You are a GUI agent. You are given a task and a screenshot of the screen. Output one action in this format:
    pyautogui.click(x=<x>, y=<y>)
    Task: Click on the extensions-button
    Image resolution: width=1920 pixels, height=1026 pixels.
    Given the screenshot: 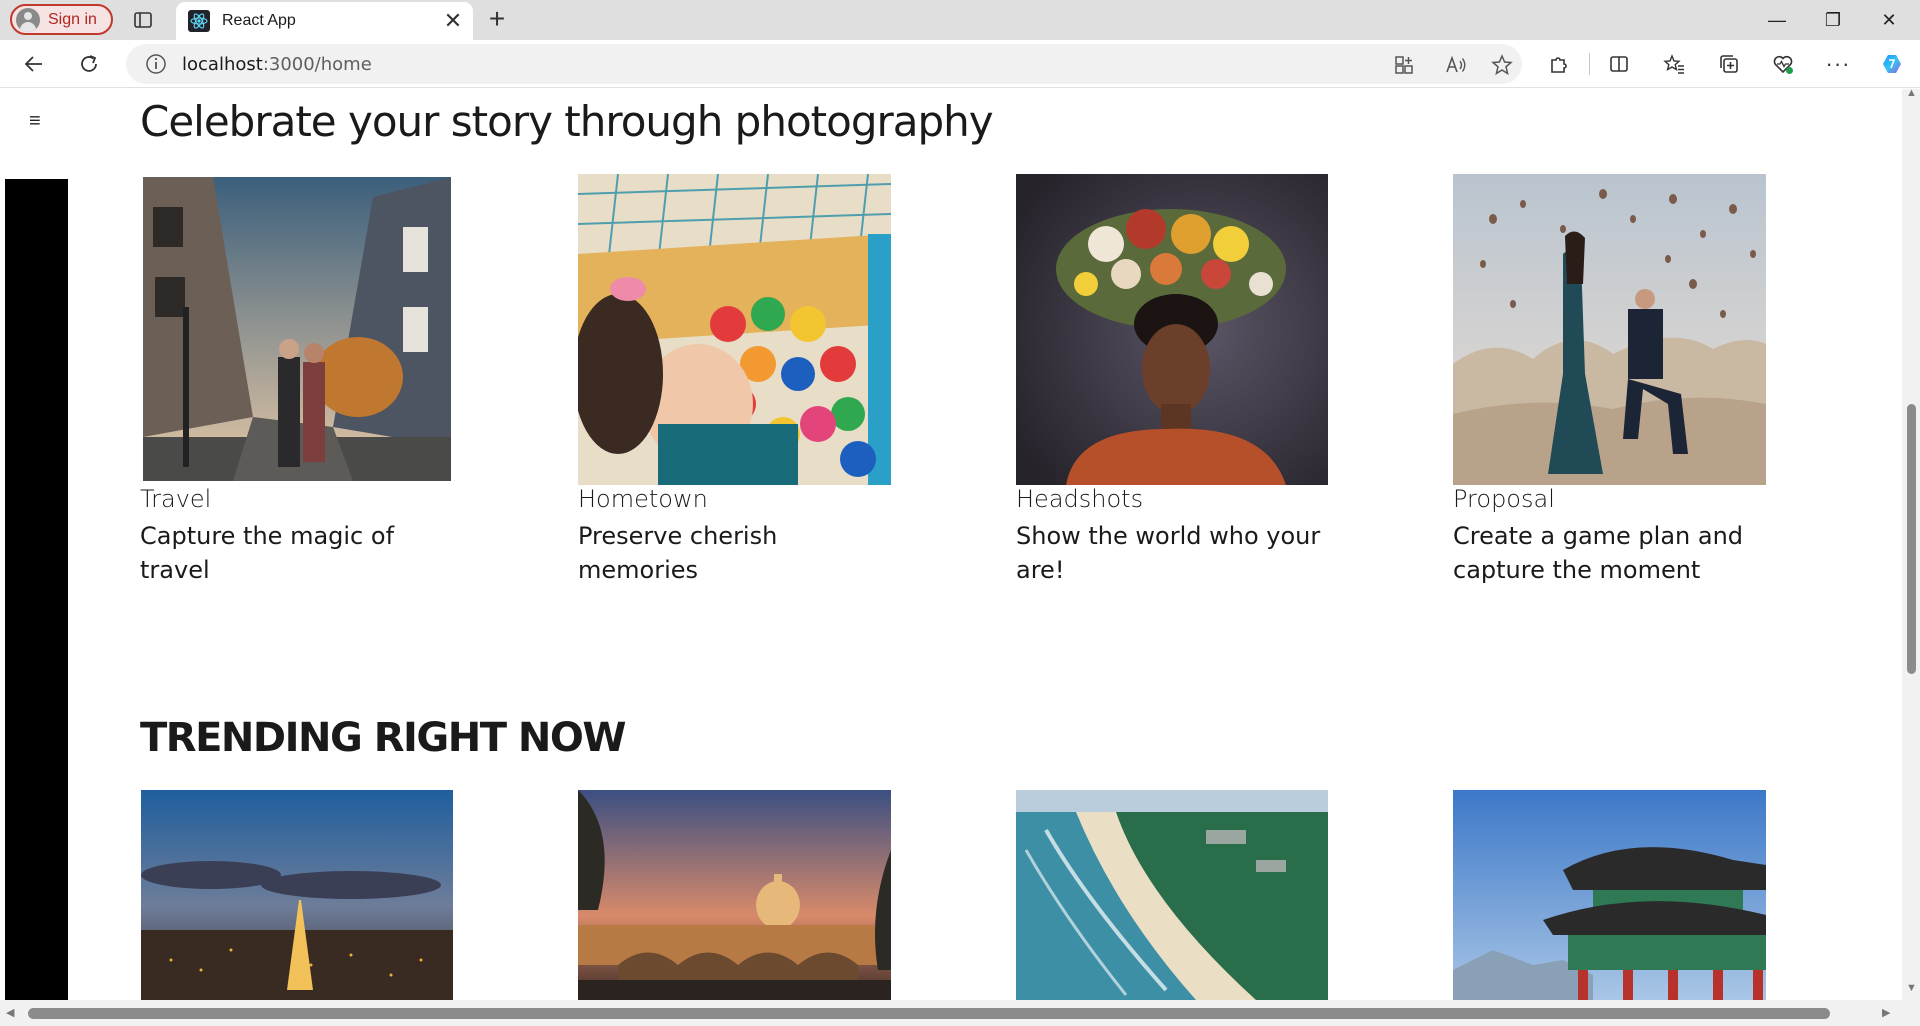 What is the action you would take?
    pyautogui.click(x=1559, y=64)
    